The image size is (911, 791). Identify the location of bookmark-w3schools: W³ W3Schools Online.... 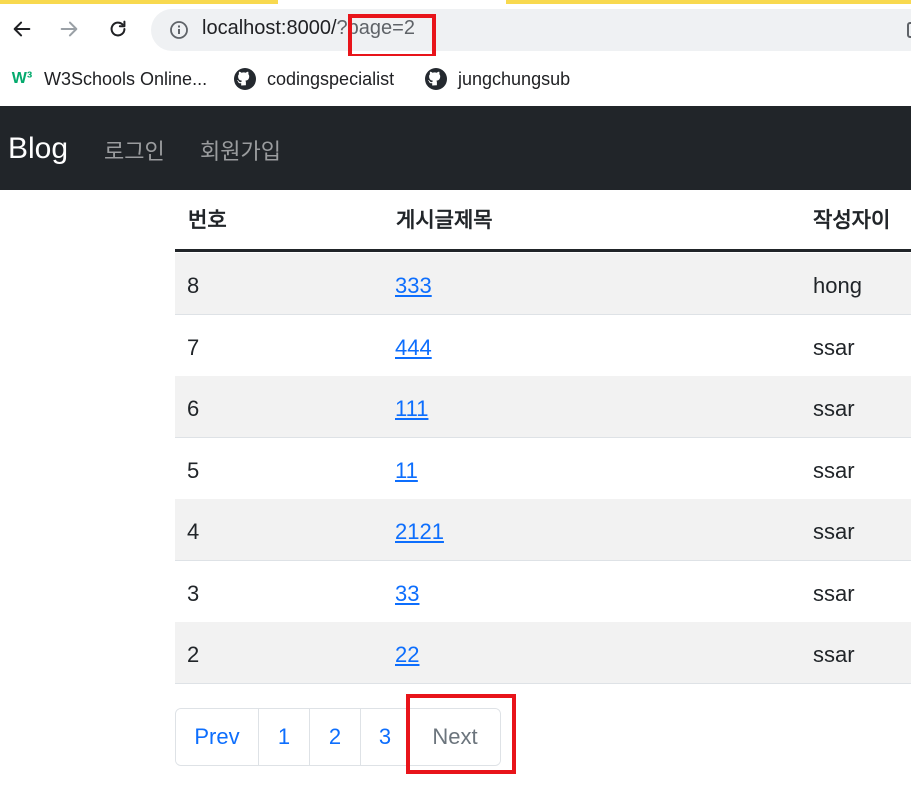
(108, 79).